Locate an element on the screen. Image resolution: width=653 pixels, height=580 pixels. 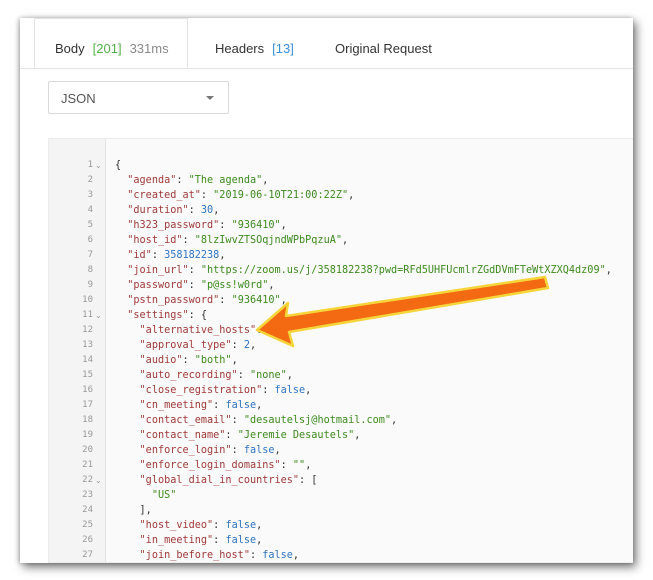
line-number: 21 is located at coordinates (87, 465).